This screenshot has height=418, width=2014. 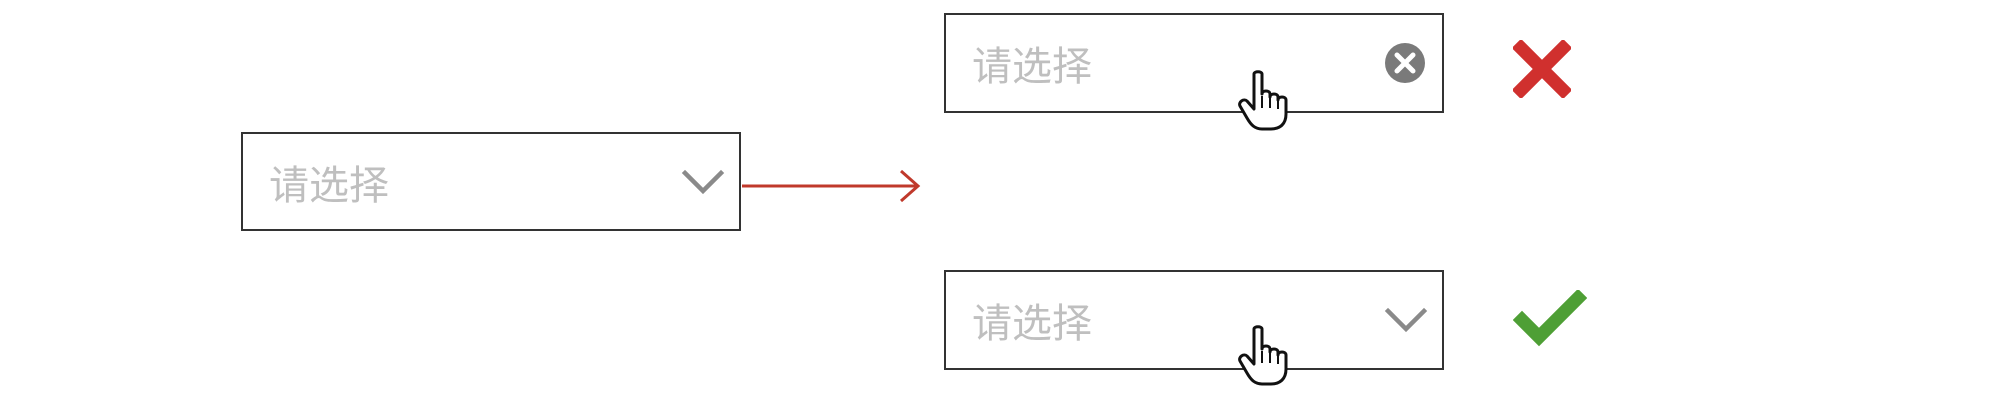 I want to click on select-default: 请选择, so click(x=491, y=181).